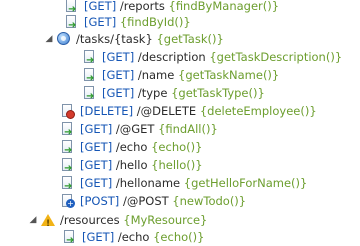 This screenshot has width=360, height=246. I want to click on tree-row-type: ➜ [GET] /type {getTaskType()}, so click(173, 93).